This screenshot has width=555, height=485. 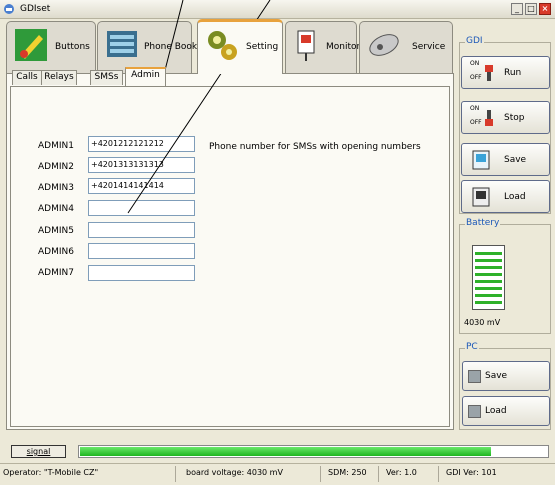 I want to click on subtab-calls: Calls, so click(x=27, y=77).